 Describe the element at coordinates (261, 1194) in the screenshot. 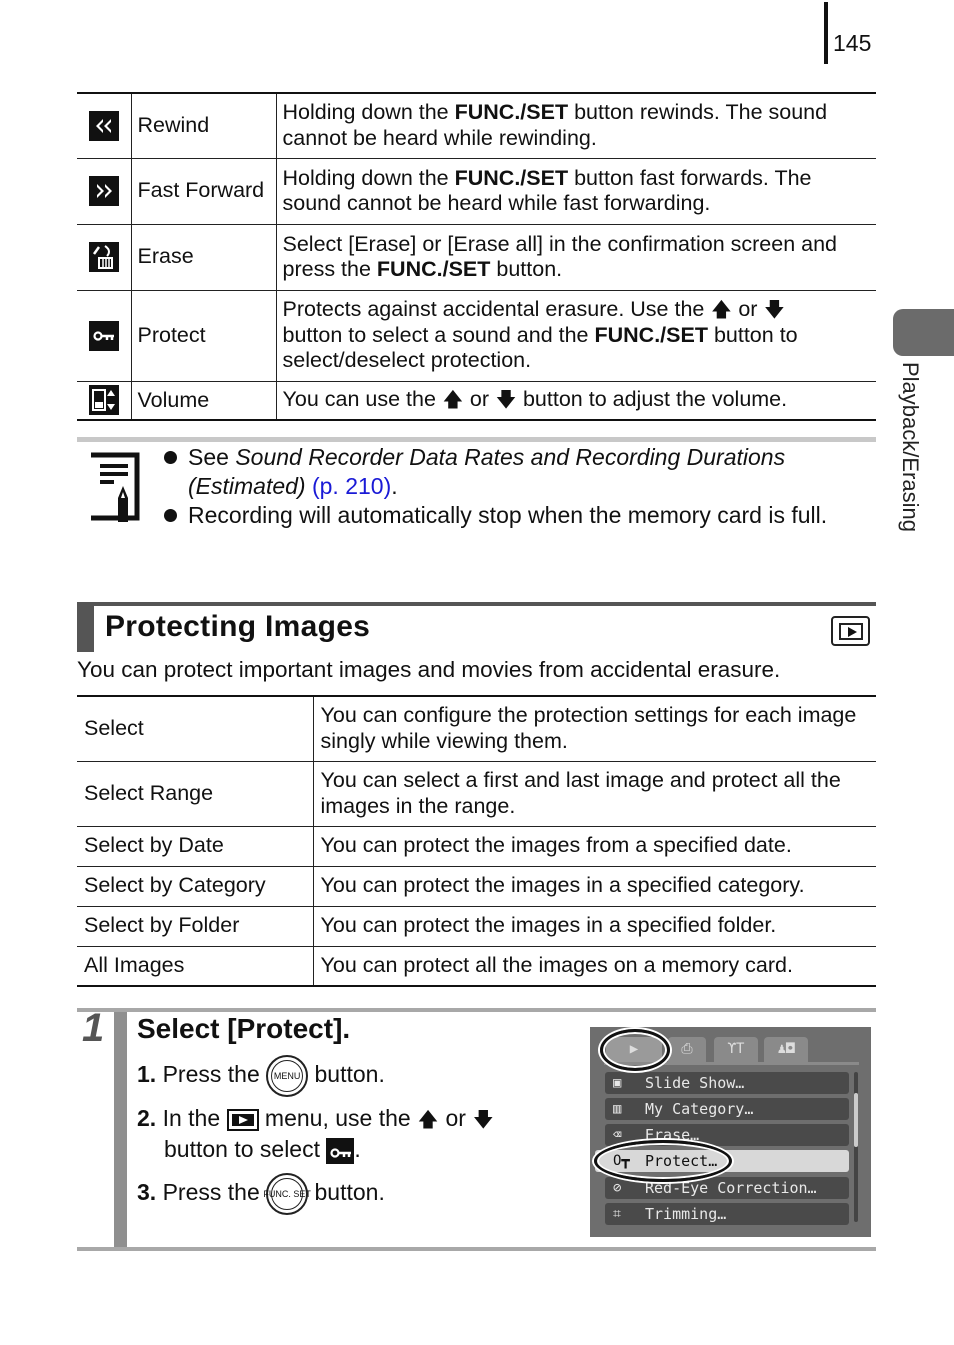

I see `substep-3: 3. Press the FUNC. SET button.` at that location.